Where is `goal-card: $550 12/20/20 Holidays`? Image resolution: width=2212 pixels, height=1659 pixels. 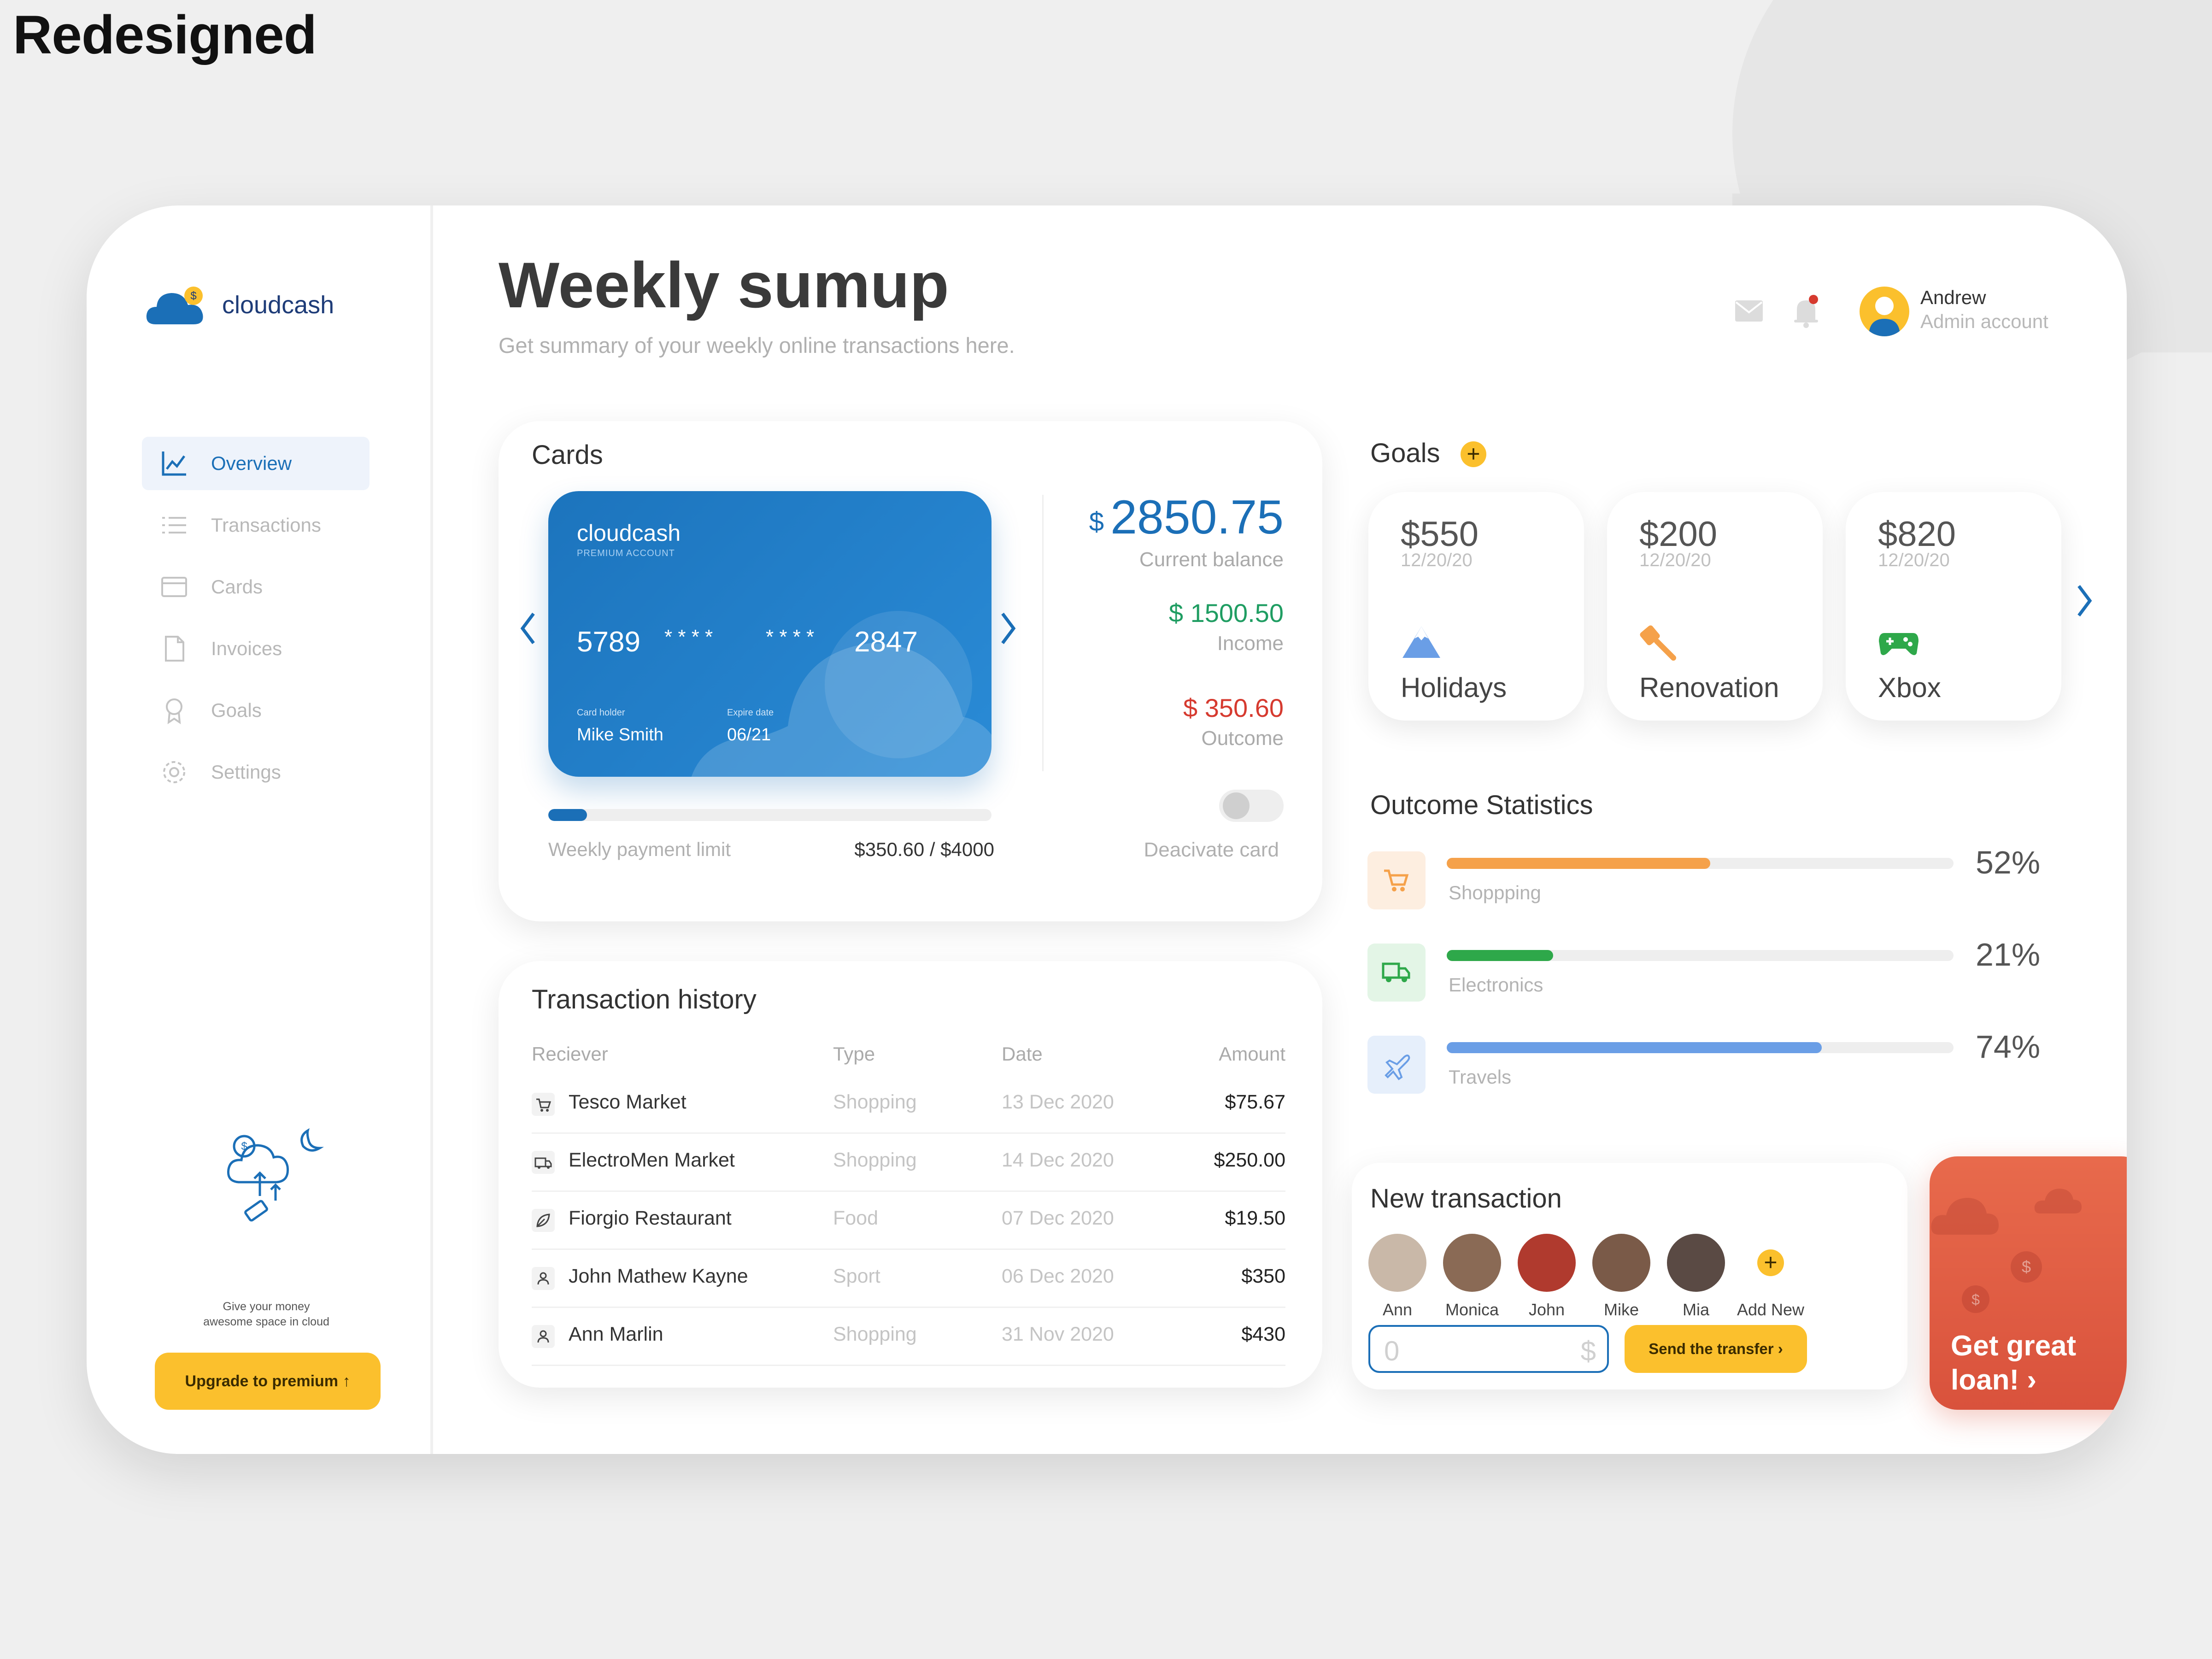
goal-card: $550 12/20/20 Holidays is located at coordinates (1476, 606).